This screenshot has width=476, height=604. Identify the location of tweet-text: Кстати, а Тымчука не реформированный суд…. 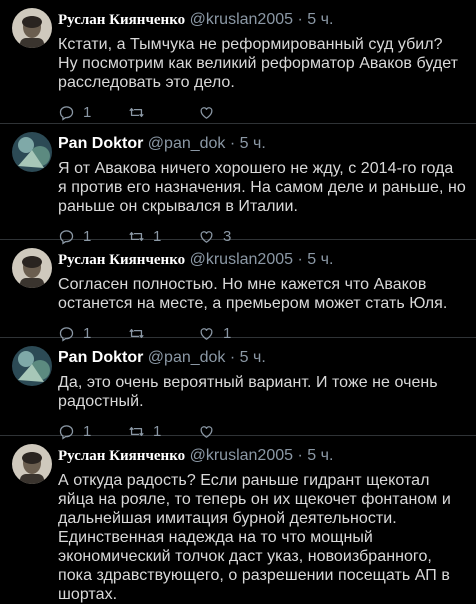
(258, 63).